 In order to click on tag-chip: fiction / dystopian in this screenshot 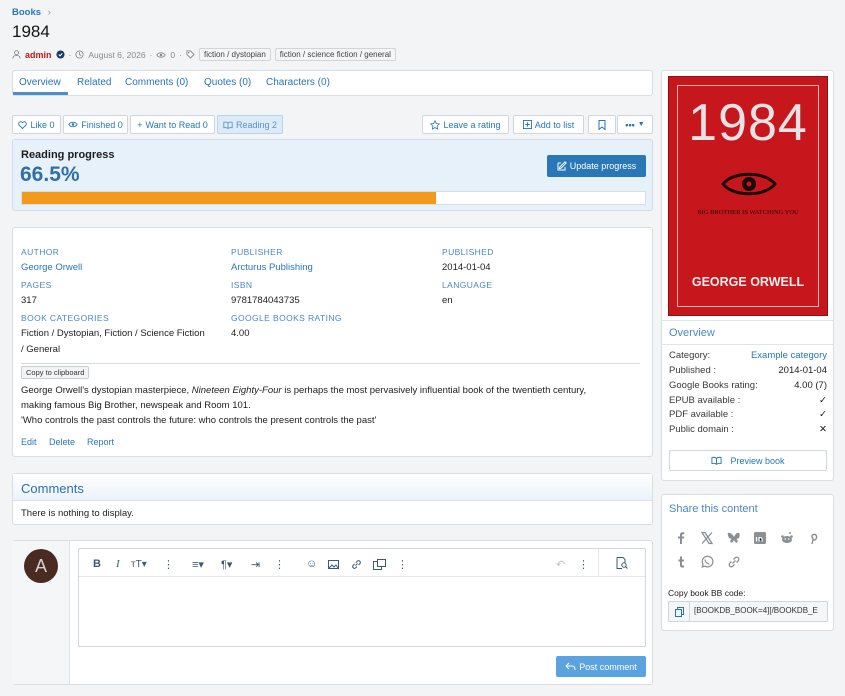, I will do `click(234, 54)`.